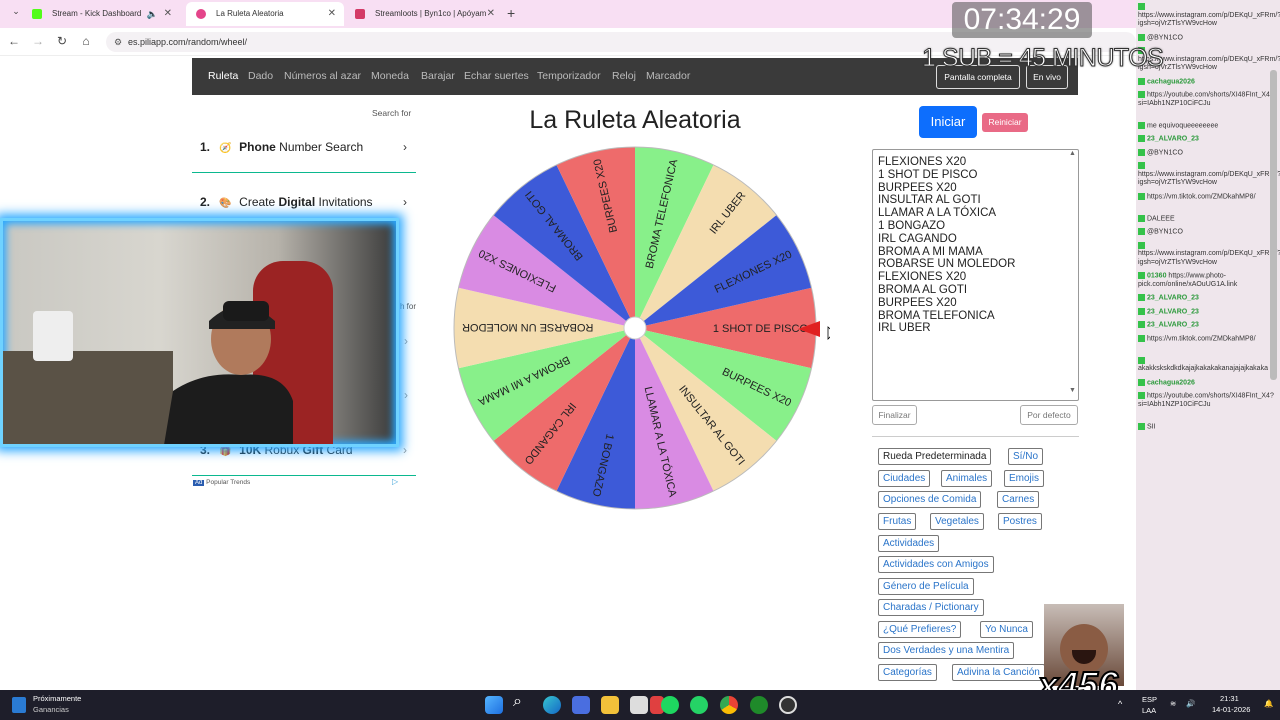  What do you see at coordinates (101, 14) in the screenshot?
I see `tab-kick-dashboard: Stream - Kick Dashboard 🔈 ✕` at bounding box center [101, 14].